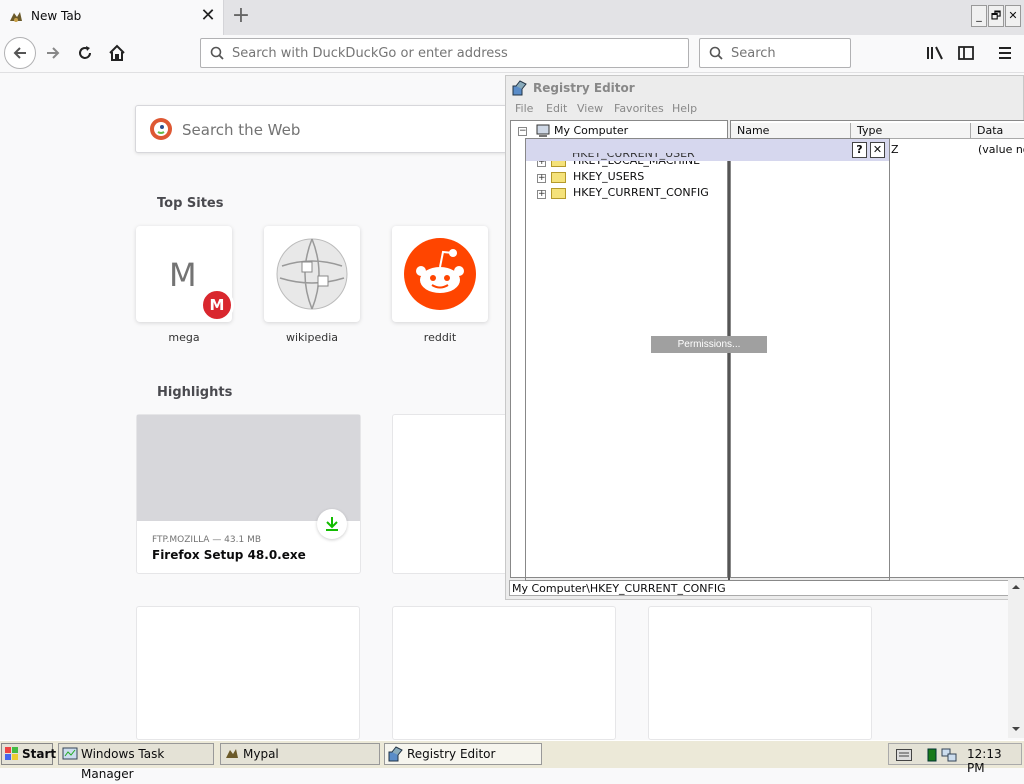 The width and height of the screenshot is (1024, 784). I want to click on navigation-toolbar, so click(512, 54).